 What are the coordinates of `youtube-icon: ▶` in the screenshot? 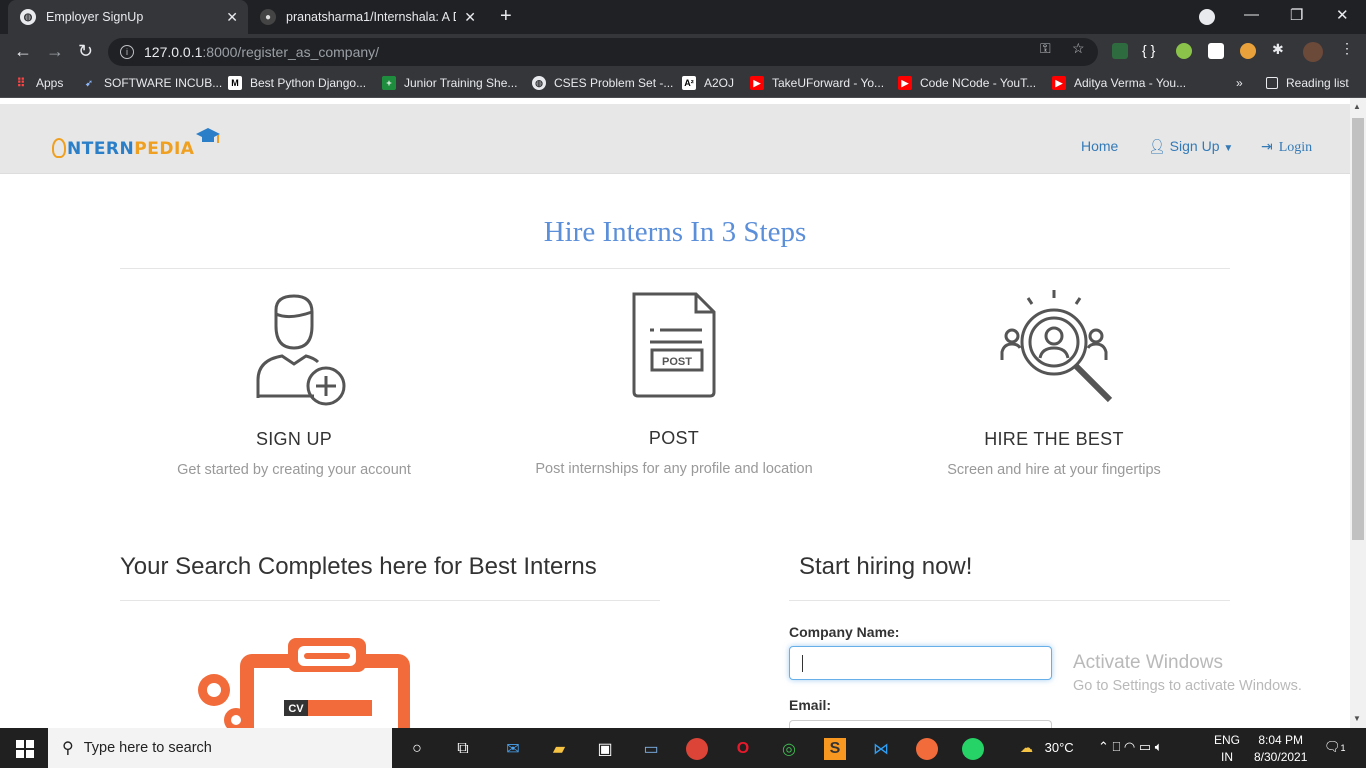 It's located at (905, 83).